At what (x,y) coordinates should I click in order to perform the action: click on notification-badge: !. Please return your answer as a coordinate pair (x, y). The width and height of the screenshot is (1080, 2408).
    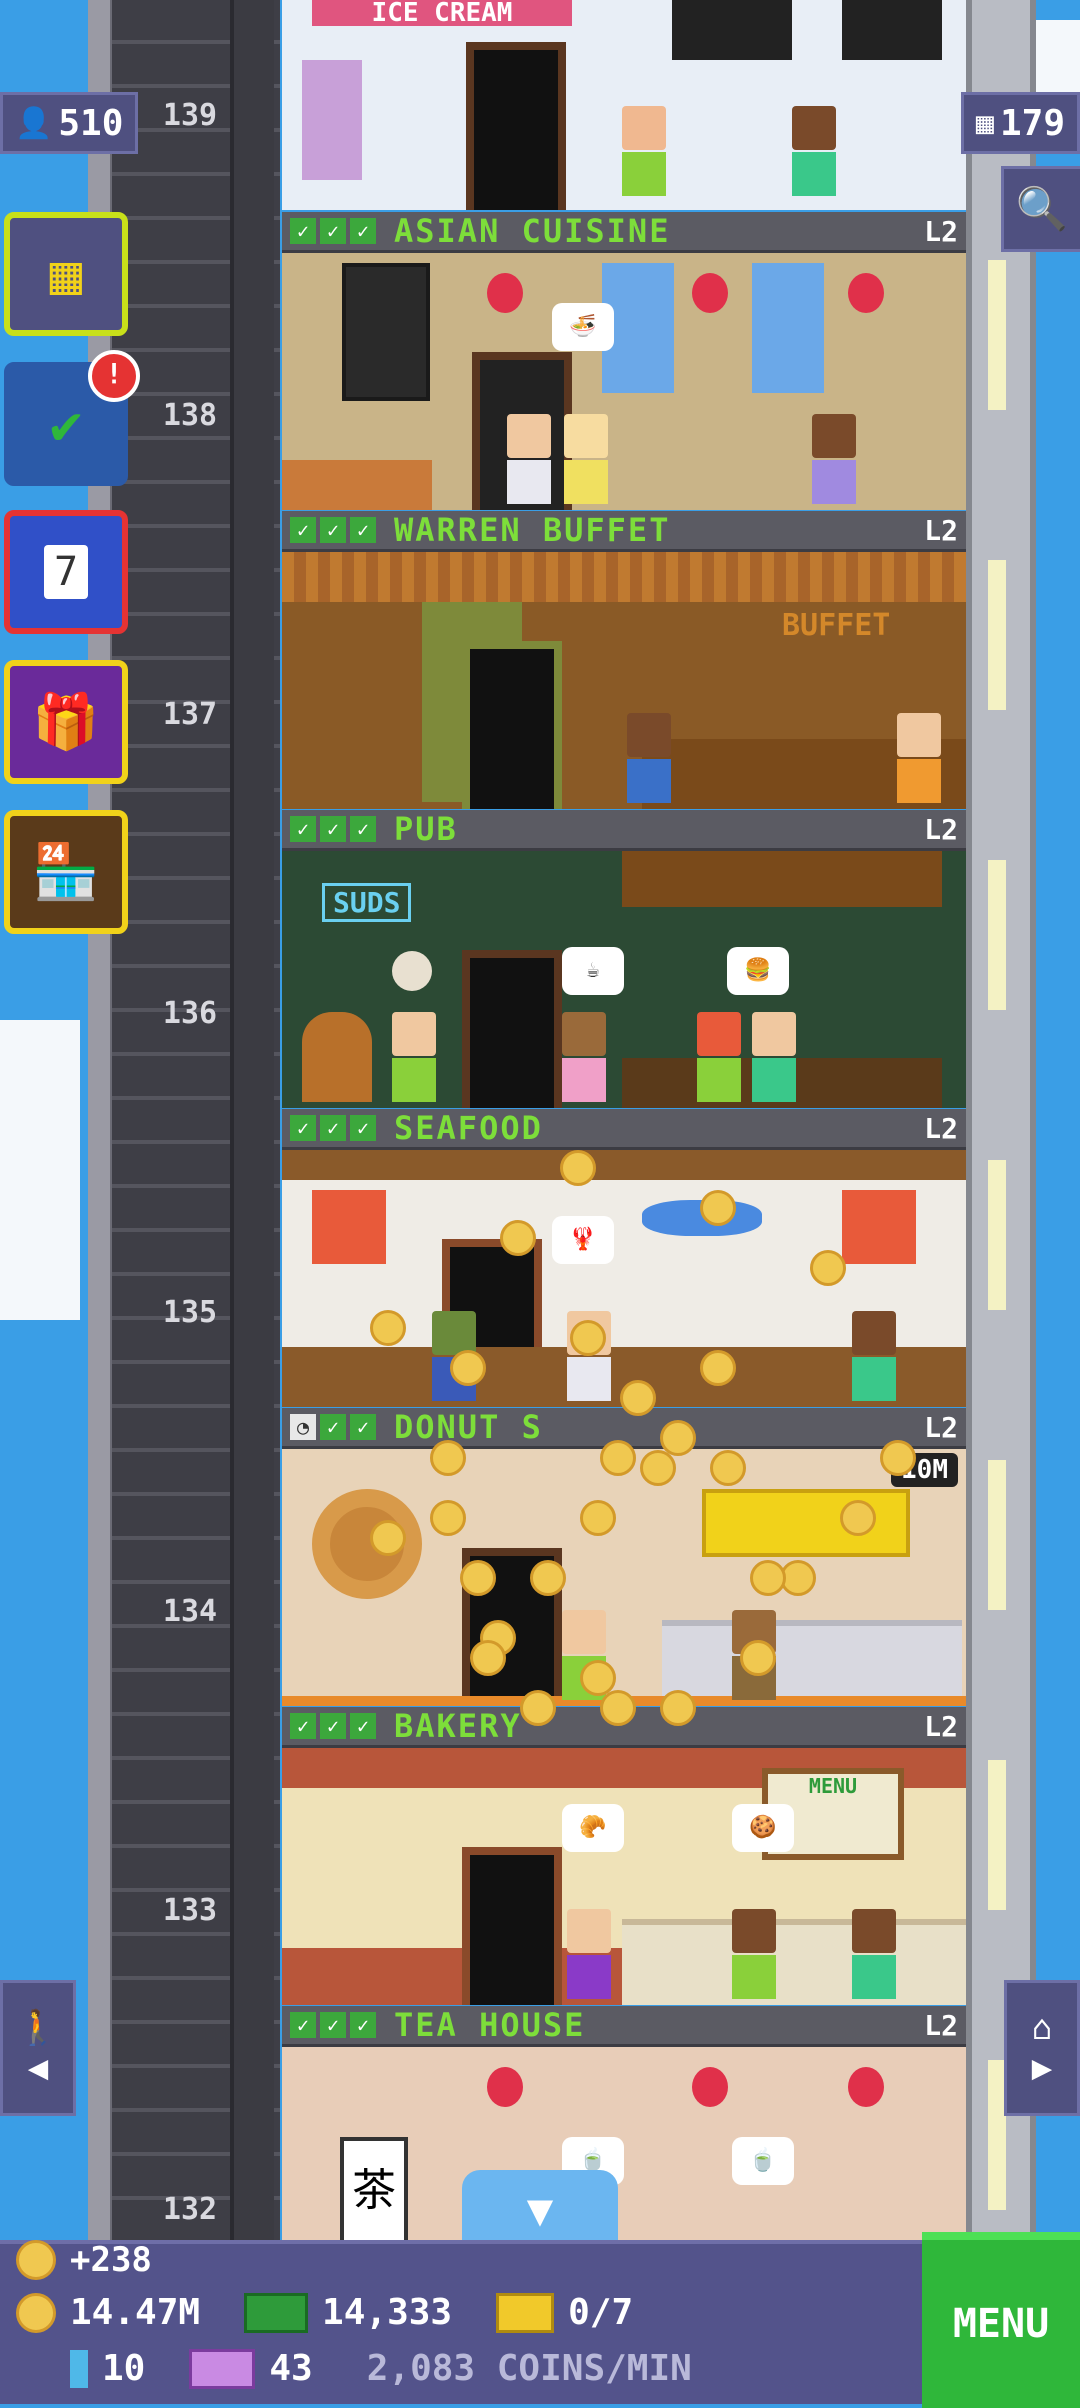
    Looking at the image, I should click on (114, 376).